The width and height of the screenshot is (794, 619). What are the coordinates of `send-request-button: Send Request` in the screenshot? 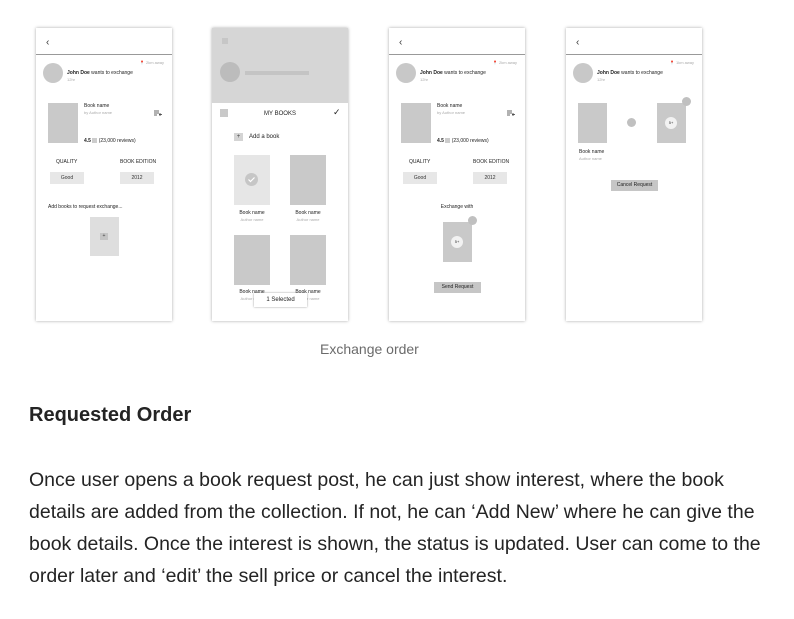 It's located at (457, 287).